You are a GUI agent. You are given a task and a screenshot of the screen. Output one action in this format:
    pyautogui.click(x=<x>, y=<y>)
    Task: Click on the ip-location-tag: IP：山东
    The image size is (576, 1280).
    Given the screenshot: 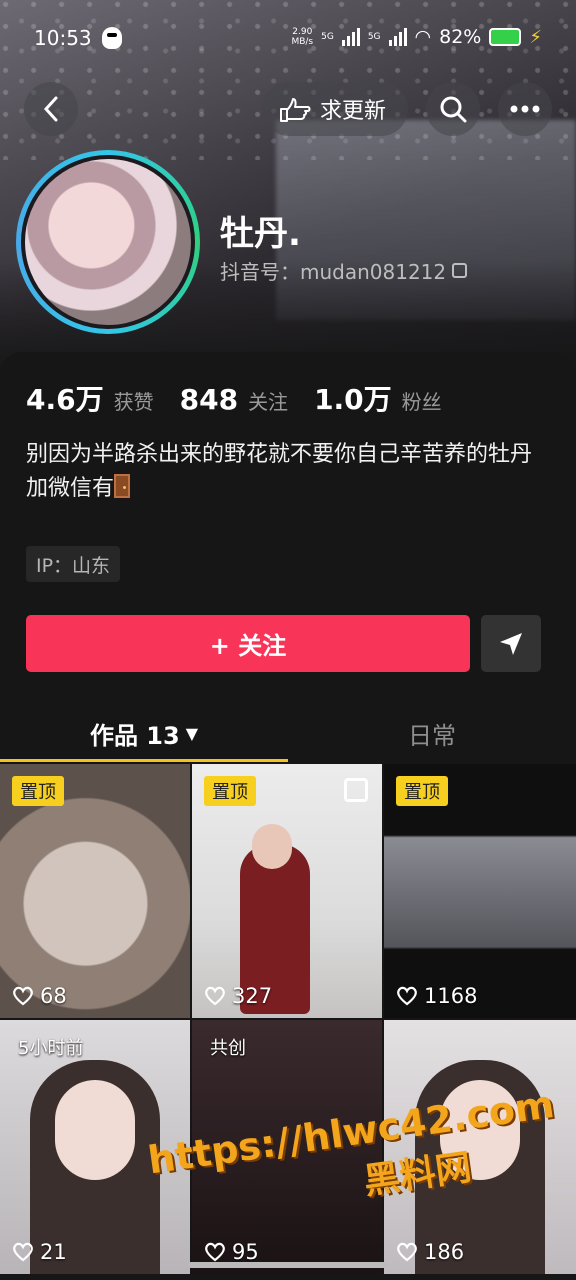 What is the action you would take?
    pyautogui.click(x=73, y=564)
    